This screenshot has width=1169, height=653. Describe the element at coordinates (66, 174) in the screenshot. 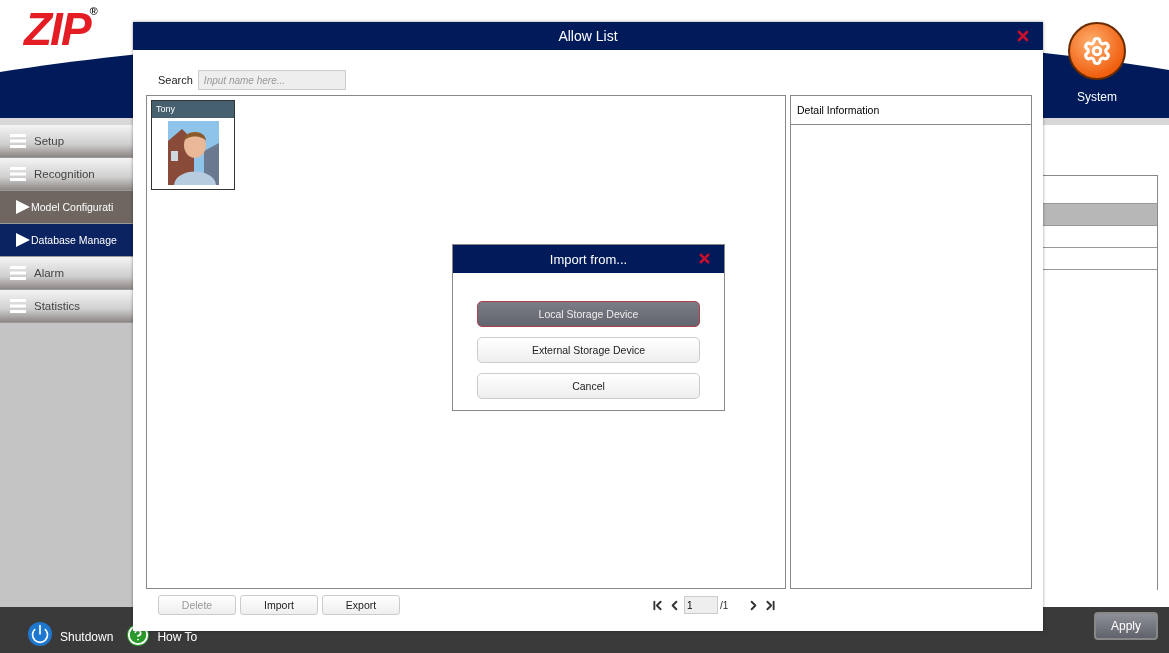

I see `sidebar-item: Recognition` at that location.